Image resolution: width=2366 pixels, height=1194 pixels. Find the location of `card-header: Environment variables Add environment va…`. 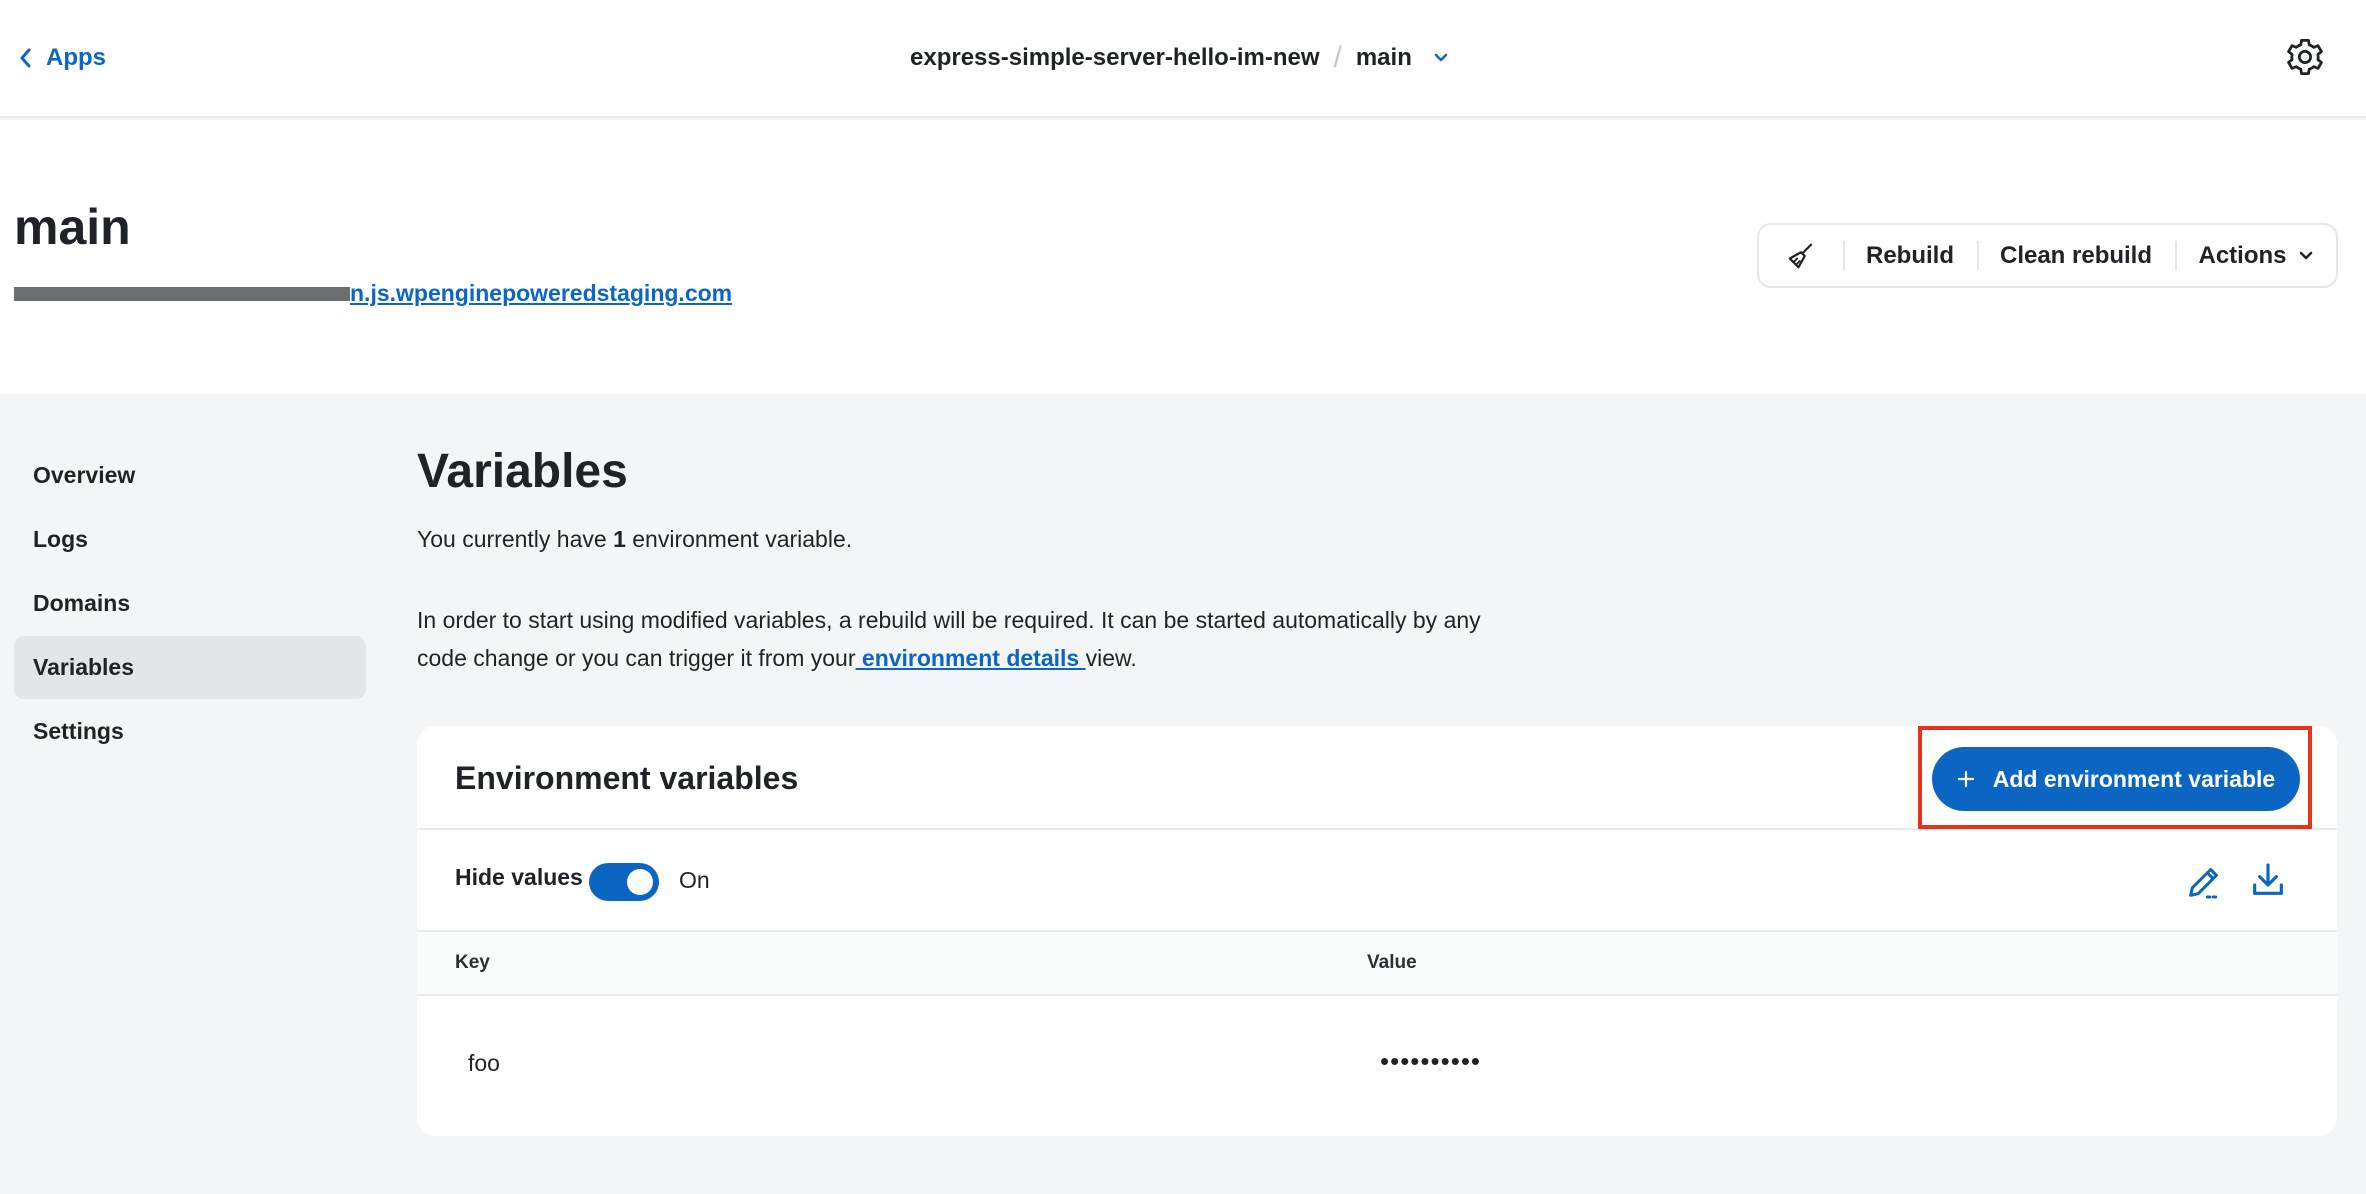

card-header: Environment variables Add environment va… is located at coordinates (1377, 778).